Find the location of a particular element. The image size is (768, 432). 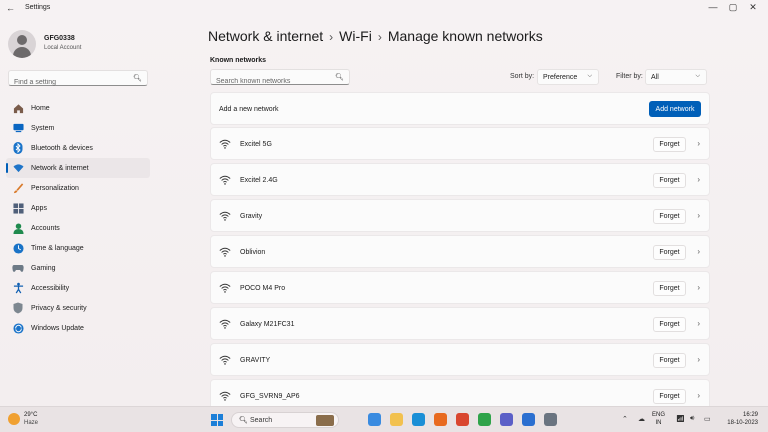

network-name: Excitel 5G is located at coordinates (256, 144).